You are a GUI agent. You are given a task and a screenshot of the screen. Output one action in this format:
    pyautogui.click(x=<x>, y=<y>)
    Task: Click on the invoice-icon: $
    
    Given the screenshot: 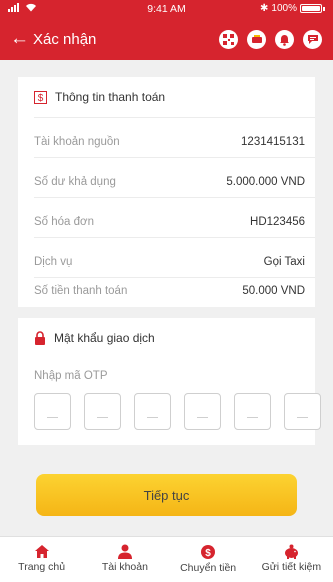 What is the action you would take?
    pyautogui.click(x=40, y=97)
    